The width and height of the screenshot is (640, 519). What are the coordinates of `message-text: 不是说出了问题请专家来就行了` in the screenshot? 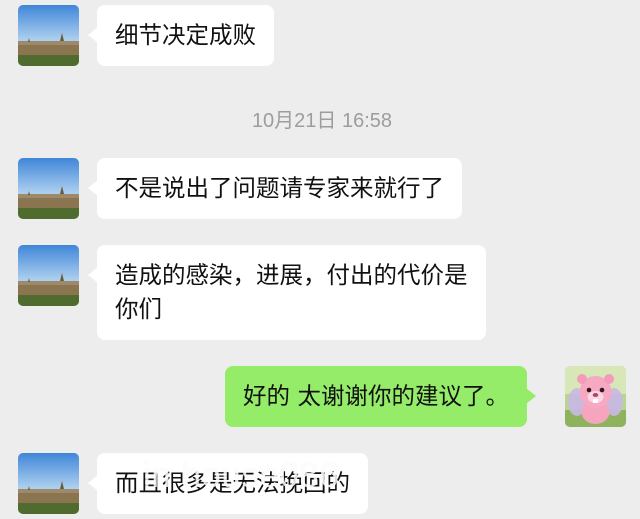 It's located at (279, 188).